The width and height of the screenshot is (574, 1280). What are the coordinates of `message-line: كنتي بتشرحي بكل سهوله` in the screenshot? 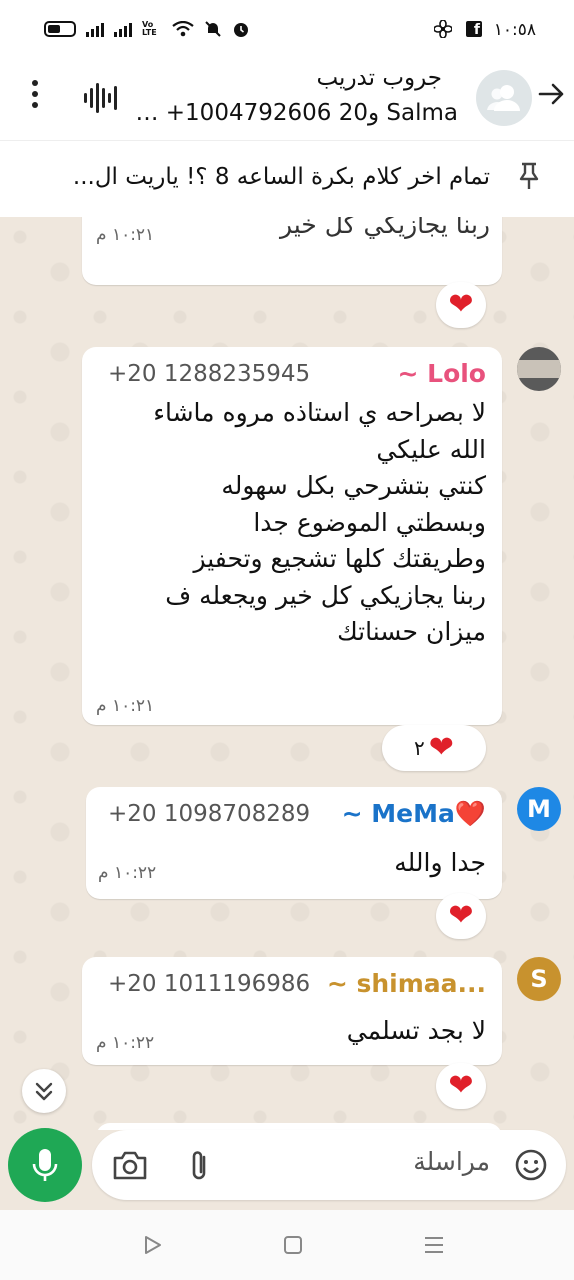 It's located at (353, 485).